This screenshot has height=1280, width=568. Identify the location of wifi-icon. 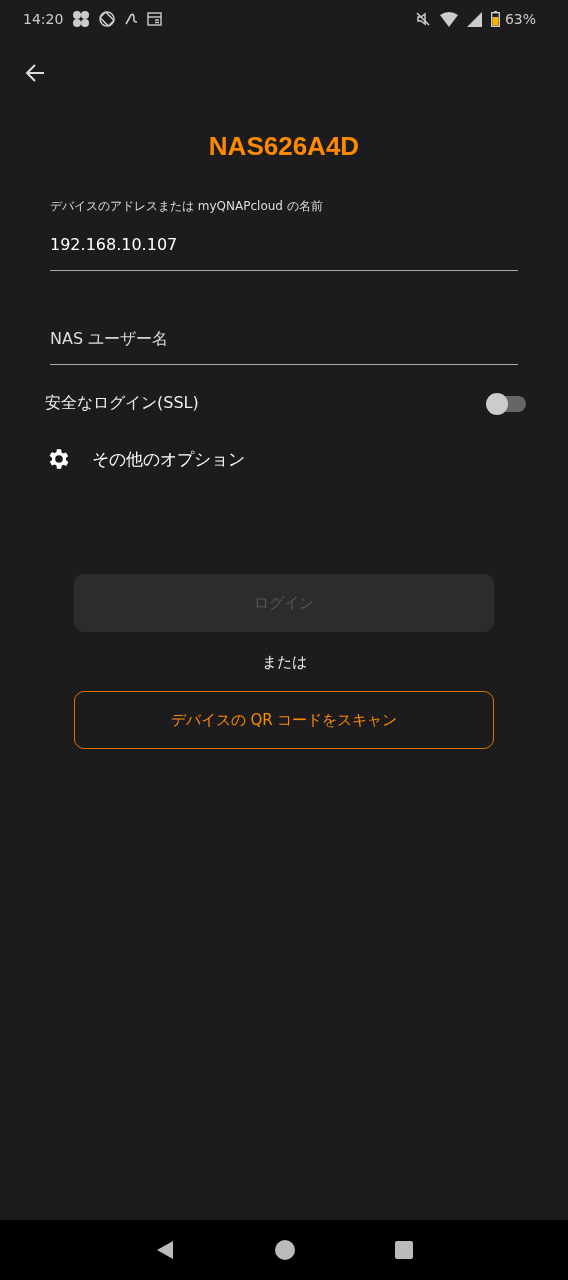
(448, 19).